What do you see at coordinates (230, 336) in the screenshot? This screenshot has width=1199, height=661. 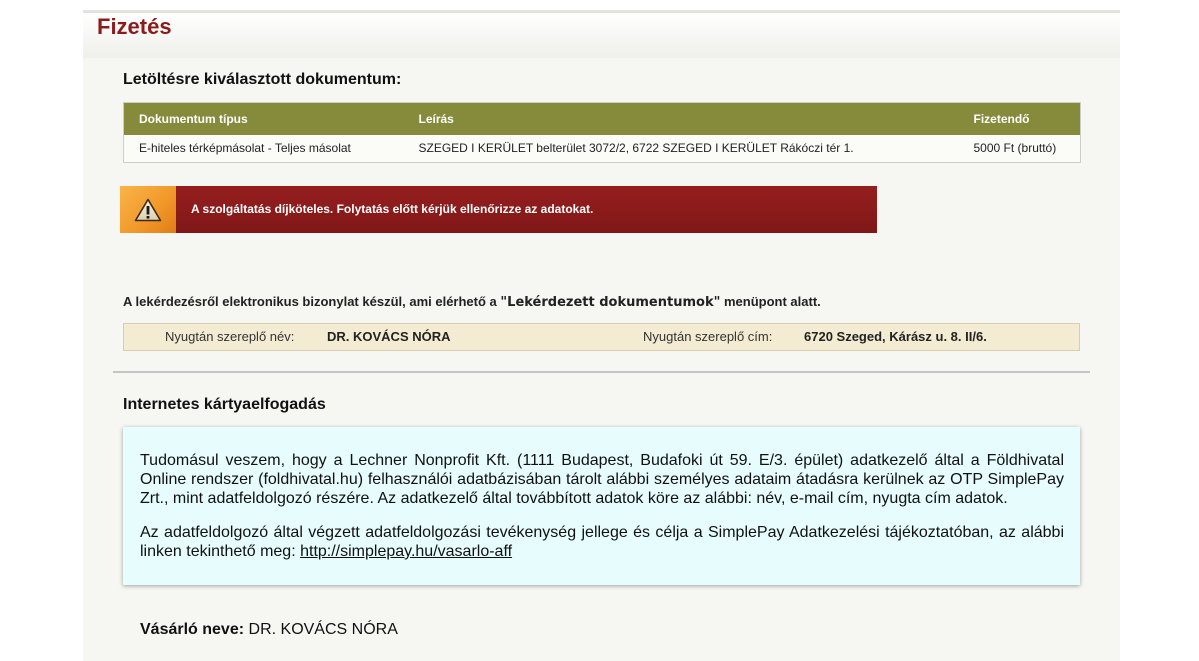 I see `receipt-name-label: Nyugtán szereplő név:` at bounding box center [230, 336].